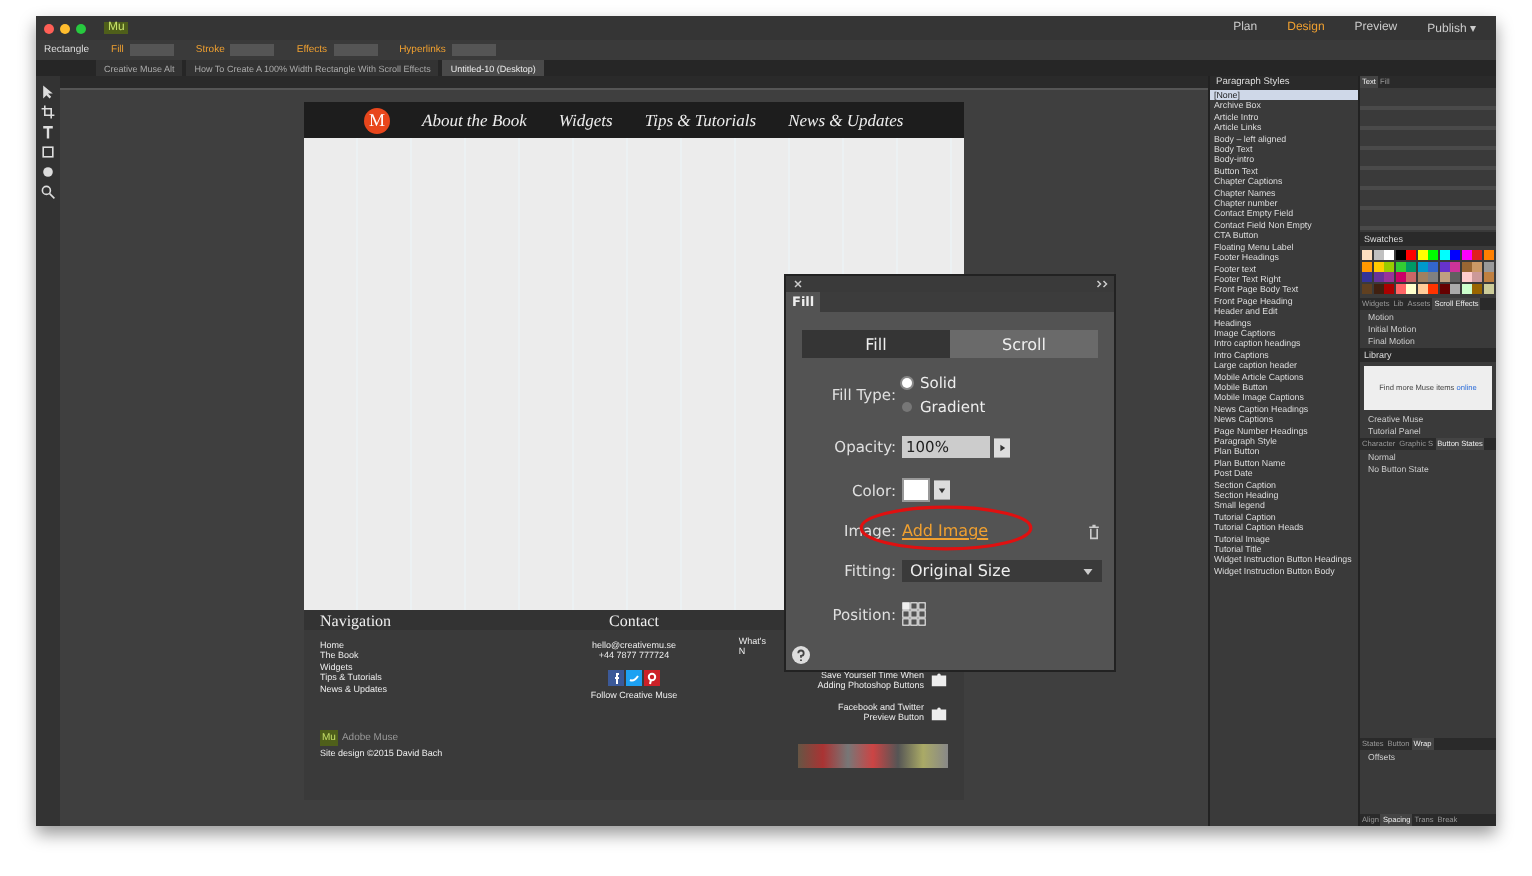  I want to click on facebook-icon, so click(615, 677).